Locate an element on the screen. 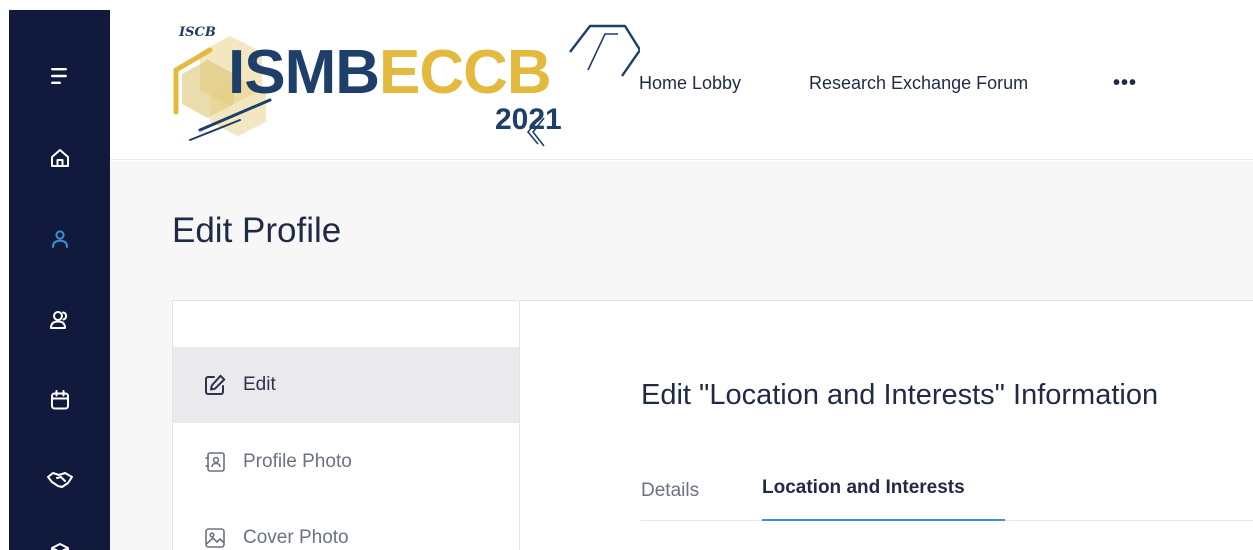 The height and width of the screenshot is (550, 1253). menu-item-cover-photo-label: Cover Photo is located at coordinates (296, 537).